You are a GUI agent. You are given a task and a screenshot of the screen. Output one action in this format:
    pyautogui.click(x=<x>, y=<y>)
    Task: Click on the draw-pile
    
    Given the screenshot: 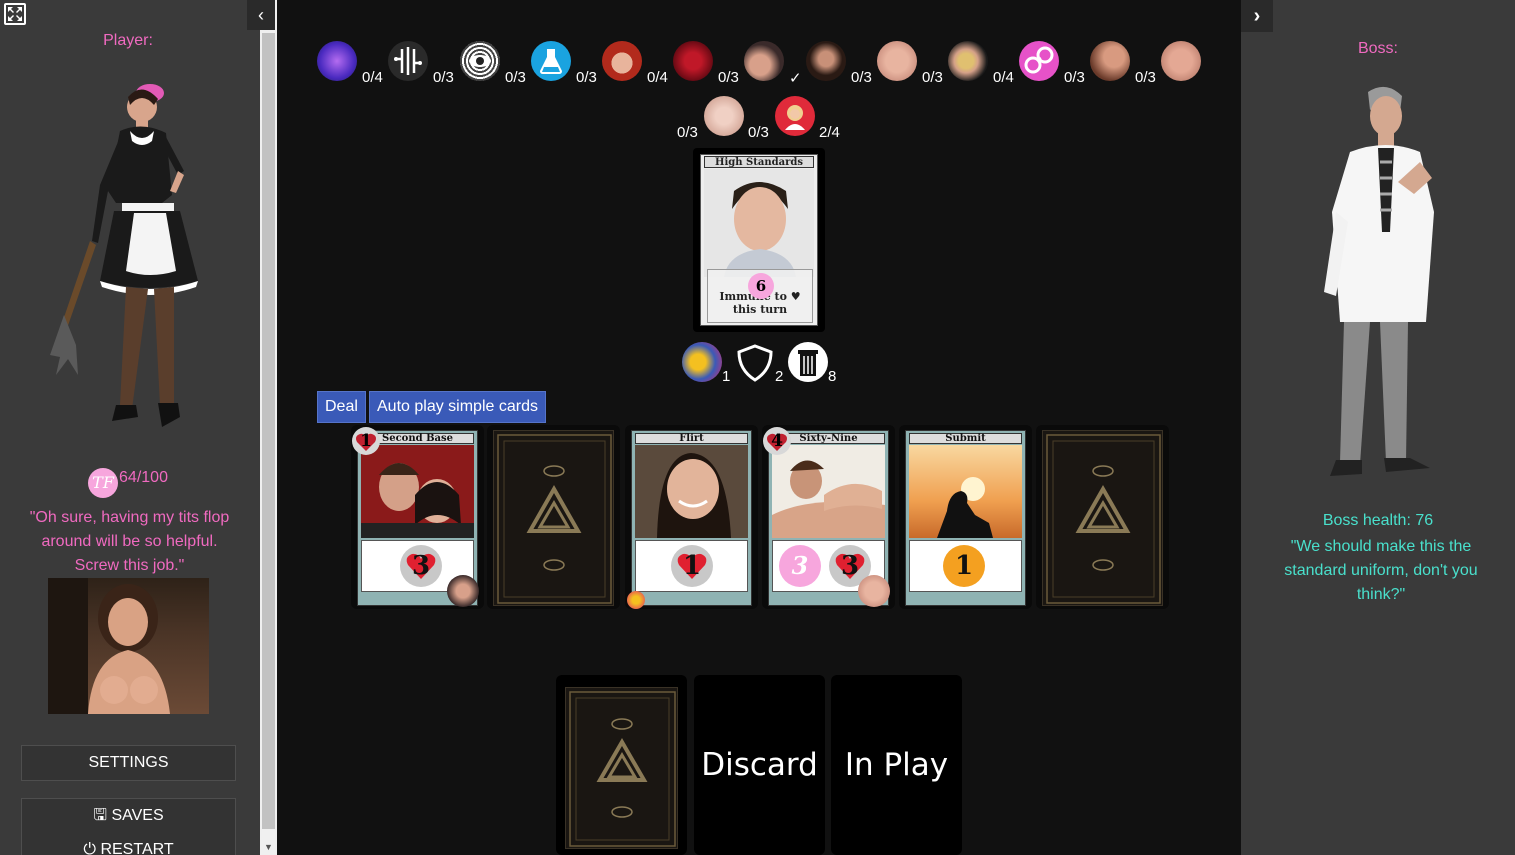 What is the action you would take?
    pyautogui.click(x=621, y=765)
    